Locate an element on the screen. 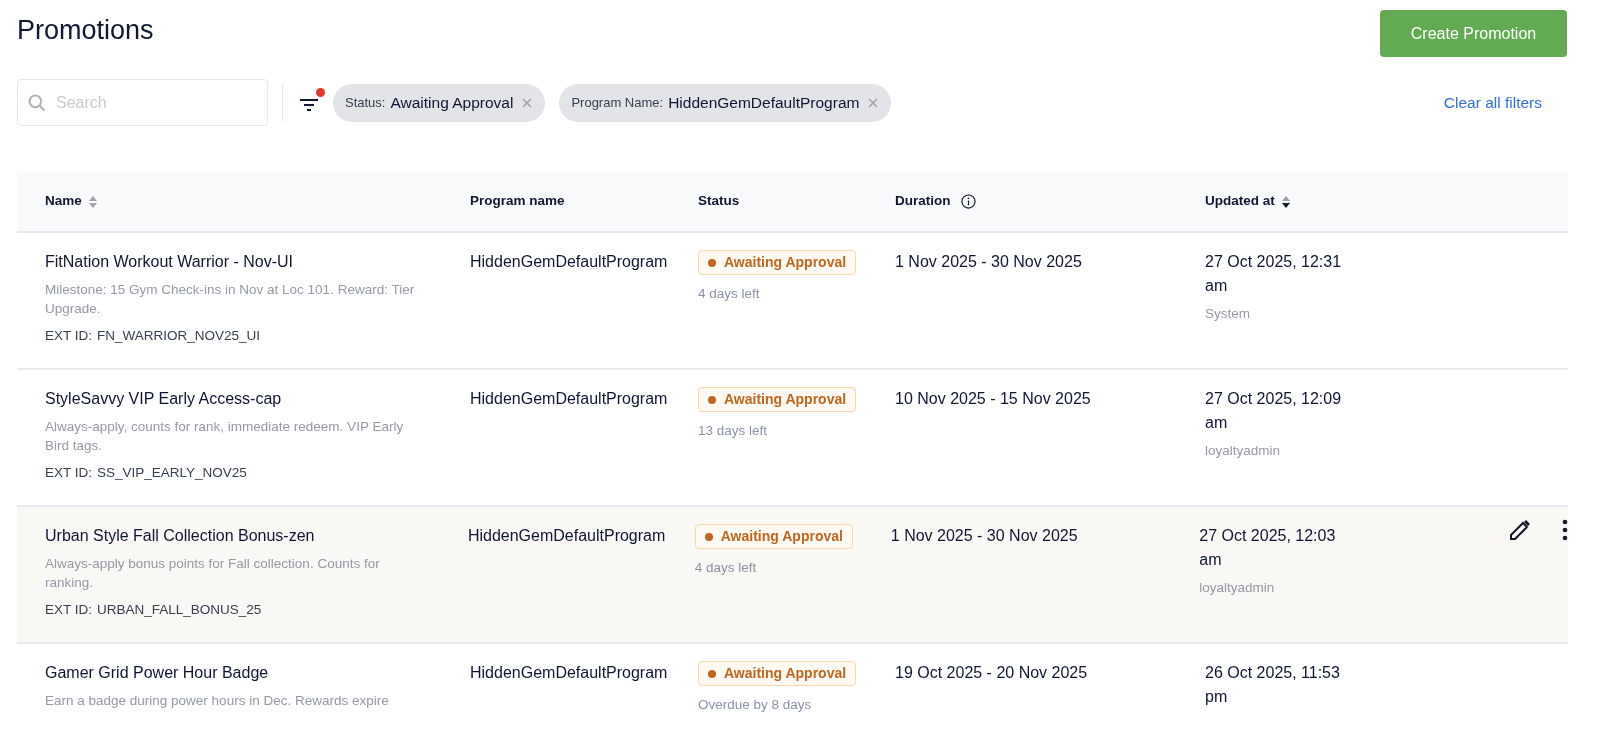 The image size is (1600, 756). filter-chip: Status: Awaiting Approval is located at coordinates (439, 102).